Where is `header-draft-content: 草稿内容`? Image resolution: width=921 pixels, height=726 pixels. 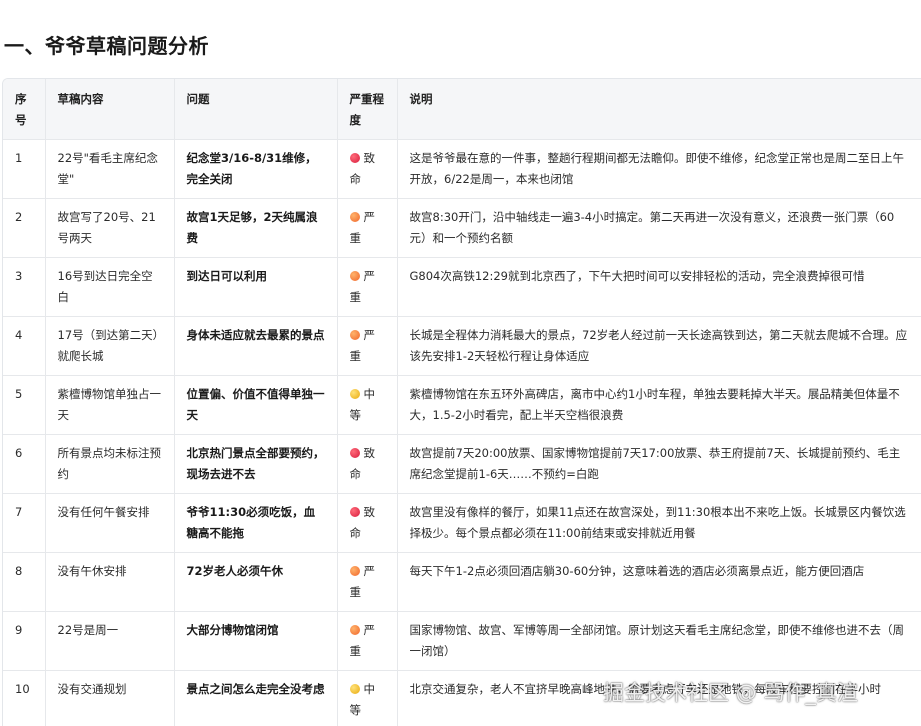
header-draft-content: 草稿内容 is located at coordinates (110, 109).